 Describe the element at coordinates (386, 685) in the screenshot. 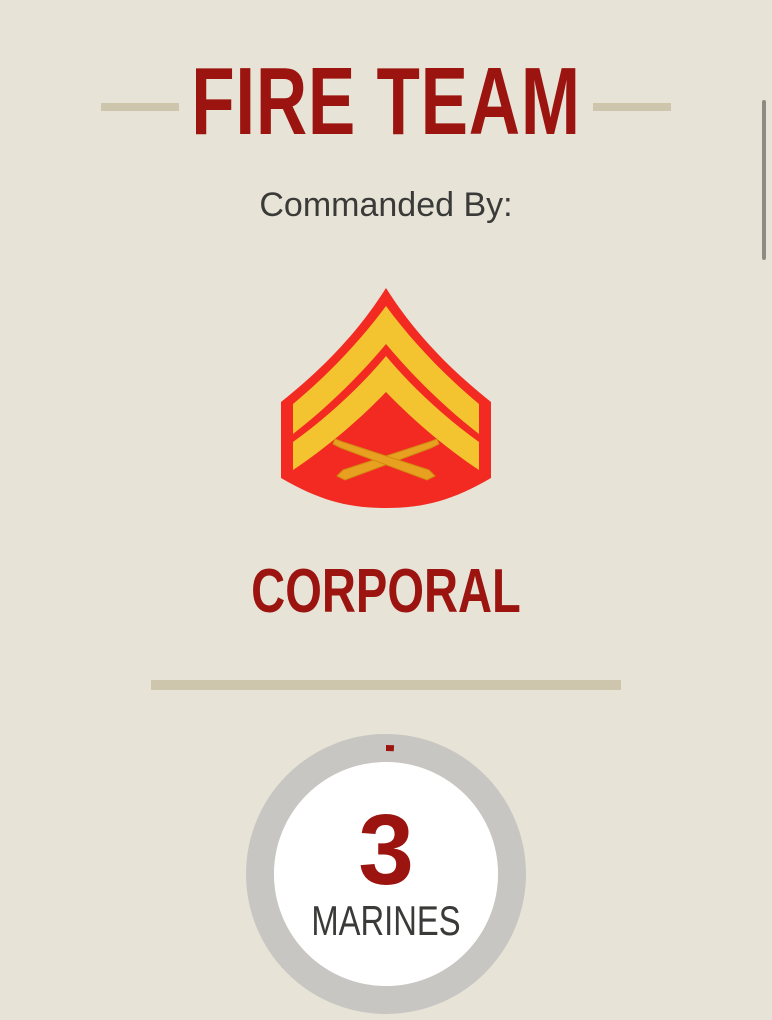

I see `section-divider` at that location.